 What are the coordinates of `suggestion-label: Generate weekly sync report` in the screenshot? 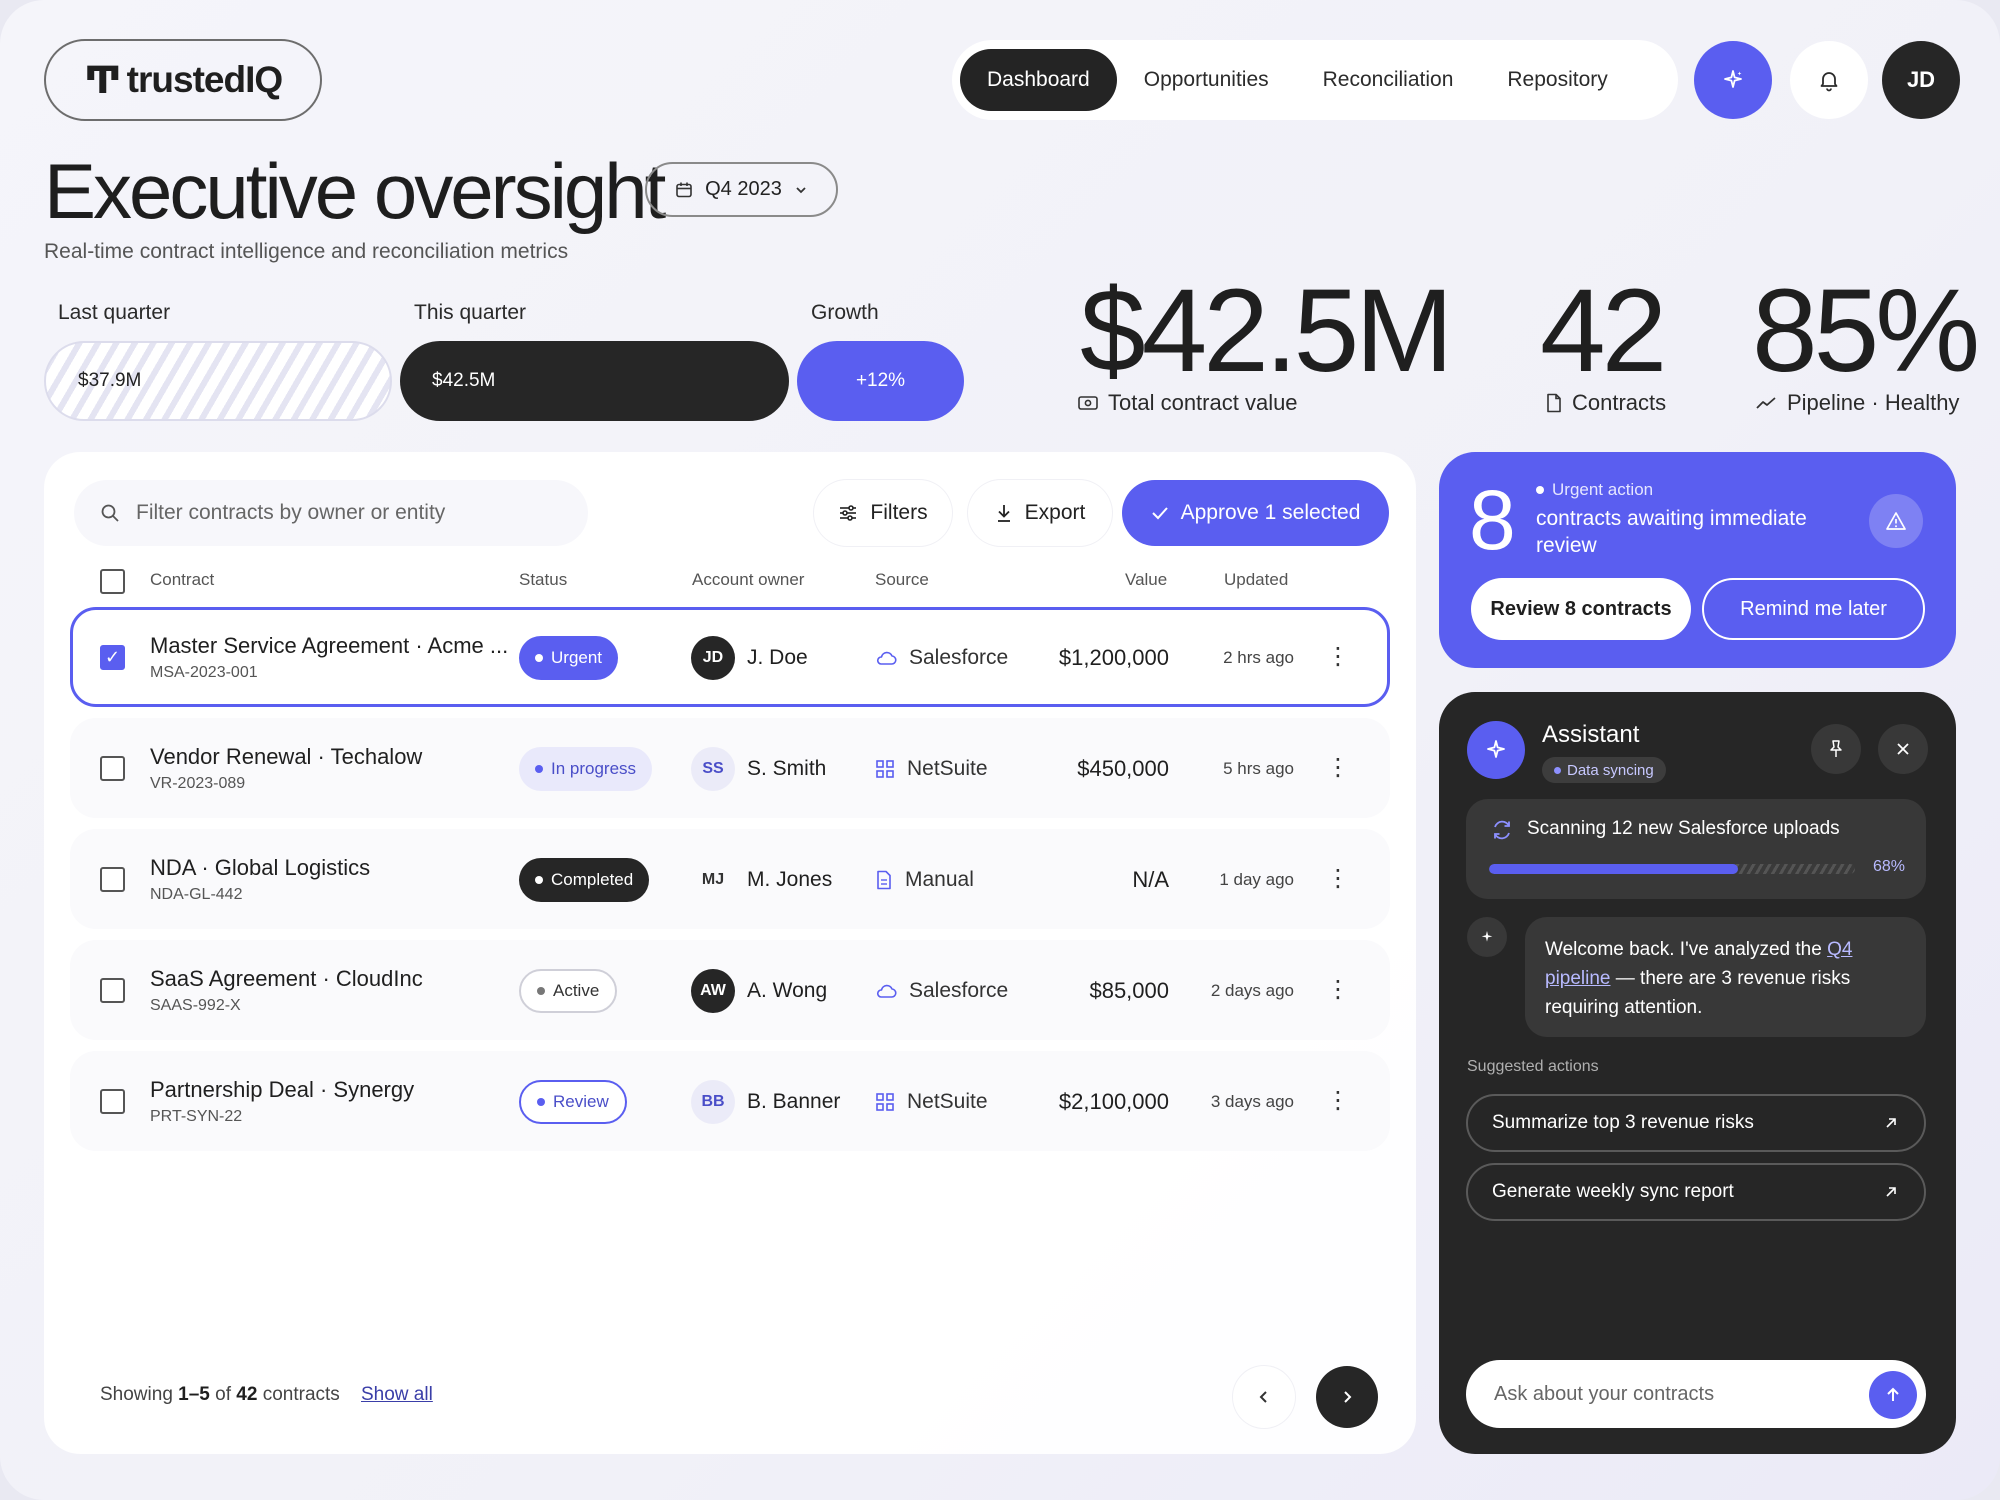 It's located at (1613, 1191).